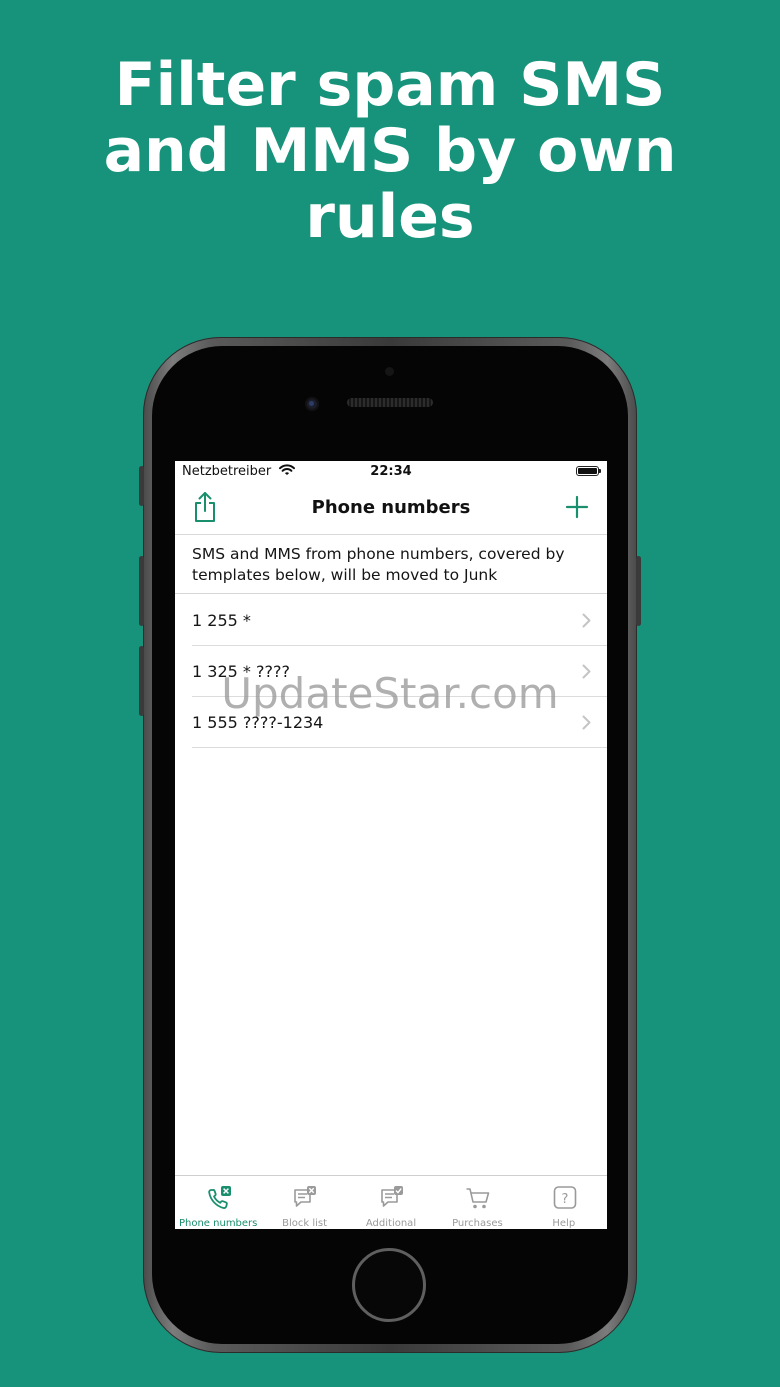 The image size is (780, 1387). I want to click on tab-label: Phone numbers, so click(218, 1223).